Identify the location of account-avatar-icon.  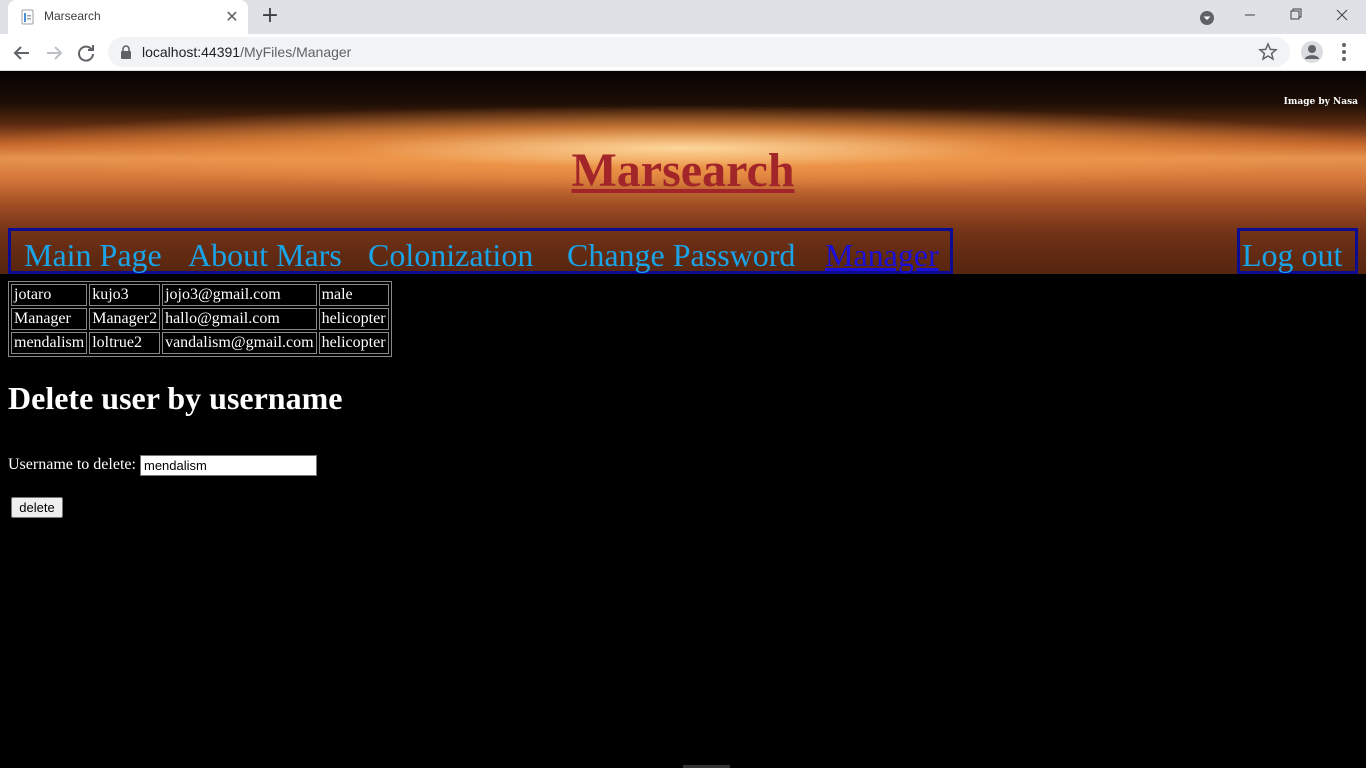
(1312, 52).